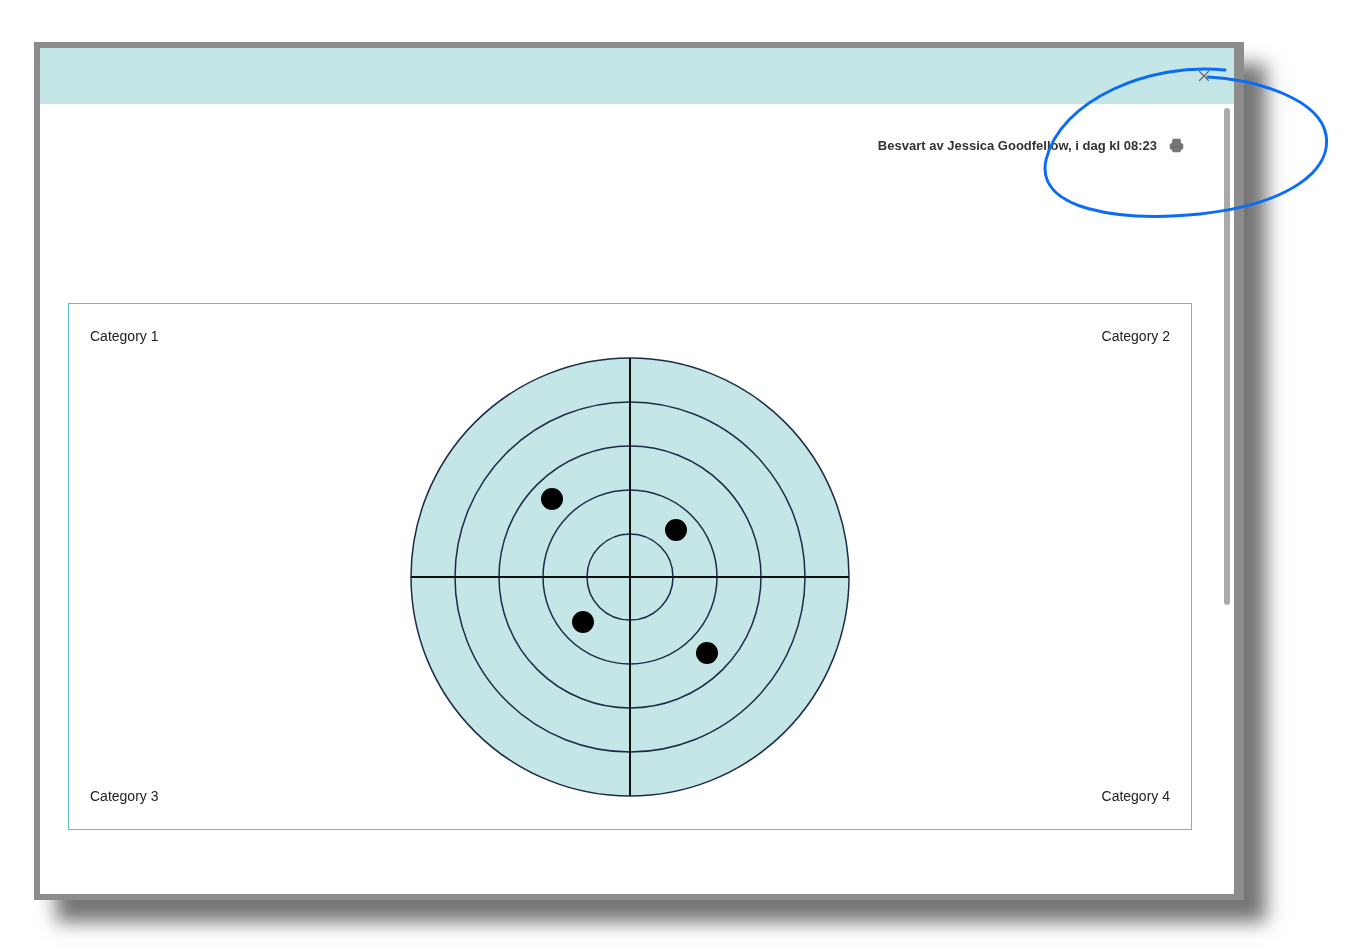  I want to click on category-label: Category 1, so click(124, 336).